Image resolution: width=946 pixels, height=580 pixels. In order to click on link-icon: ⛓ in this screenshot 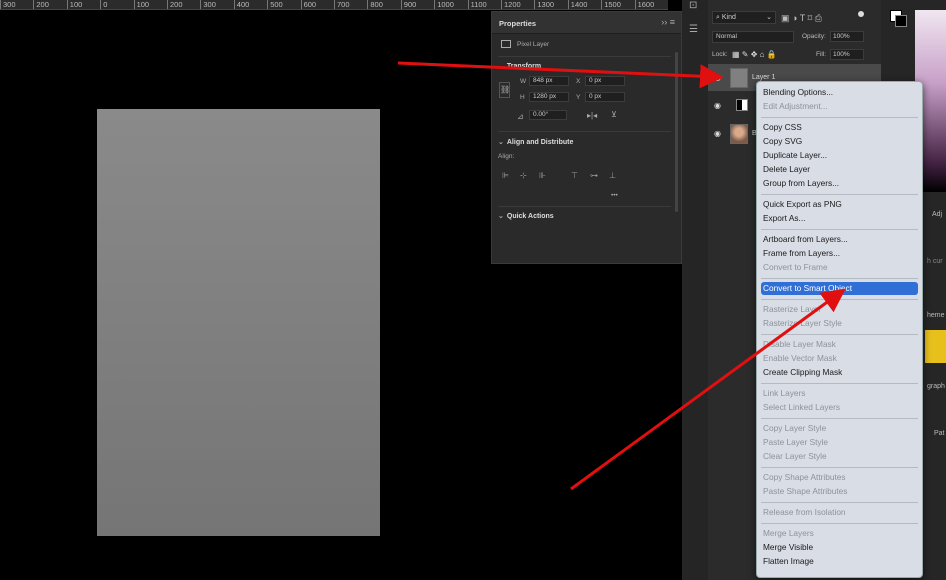, I will do `click(504, 90)`.